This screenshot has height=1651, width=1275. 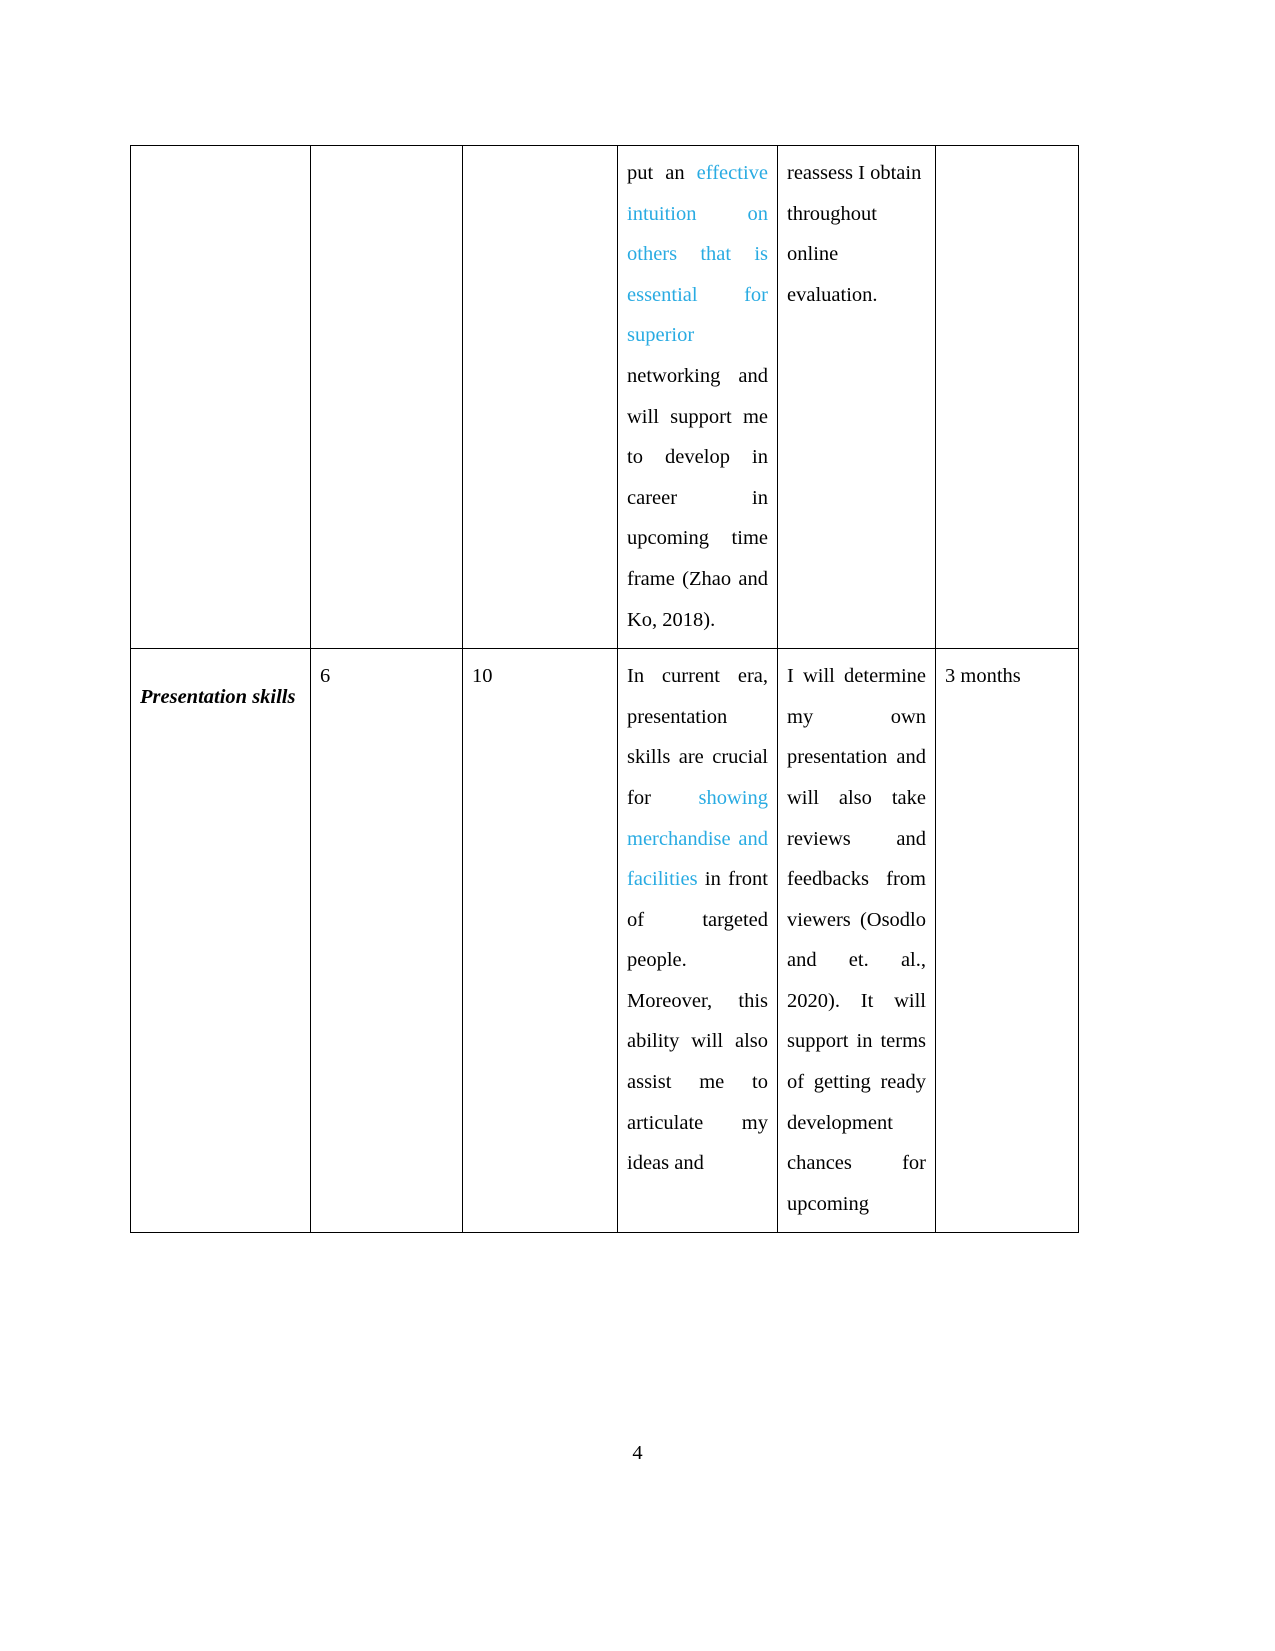 What do you see at coordinates (540, 397) in the screenshot?
I see `cell-target-rating` at bounding box center [540, 397].